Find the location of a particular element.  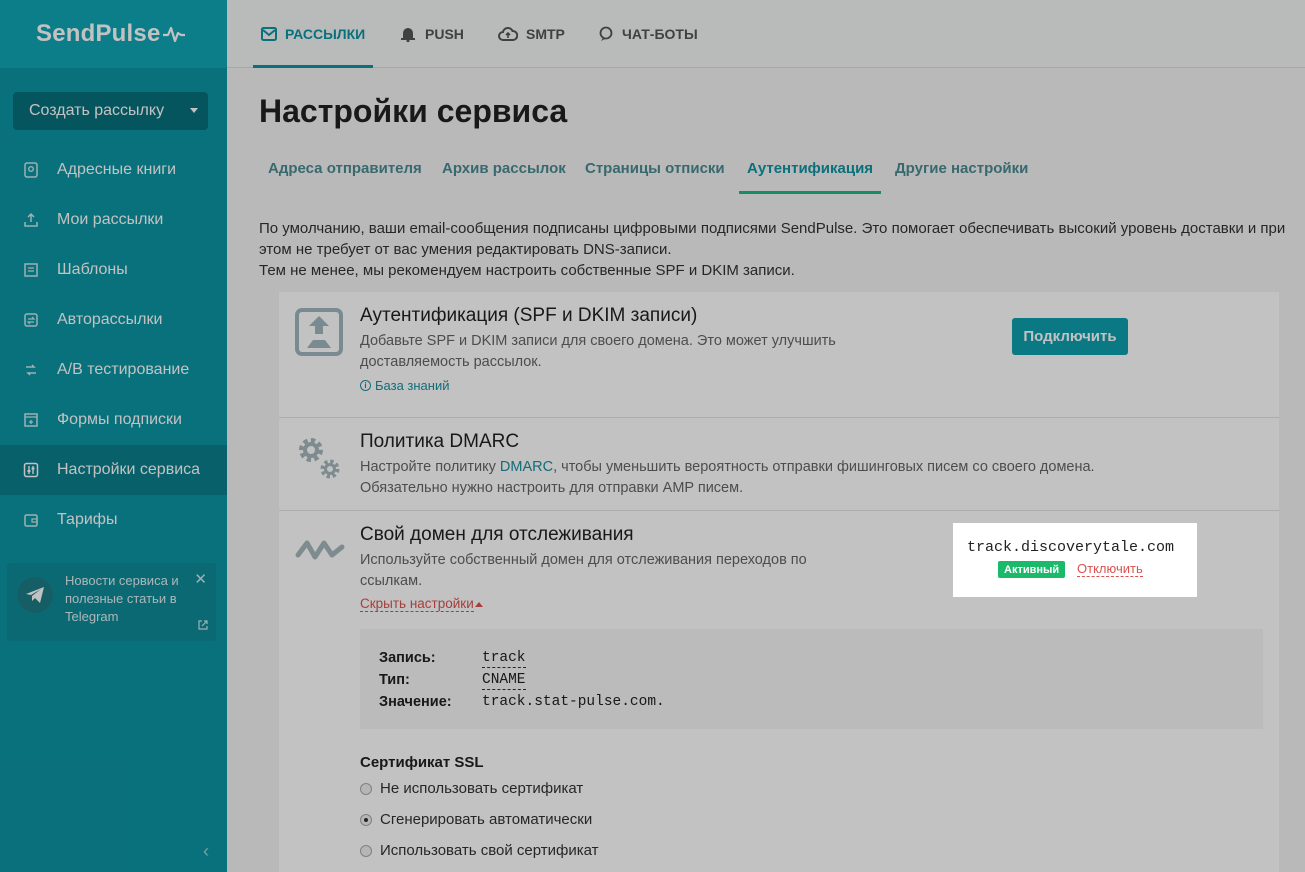

mail-icon is located at coordinates (269, 34).